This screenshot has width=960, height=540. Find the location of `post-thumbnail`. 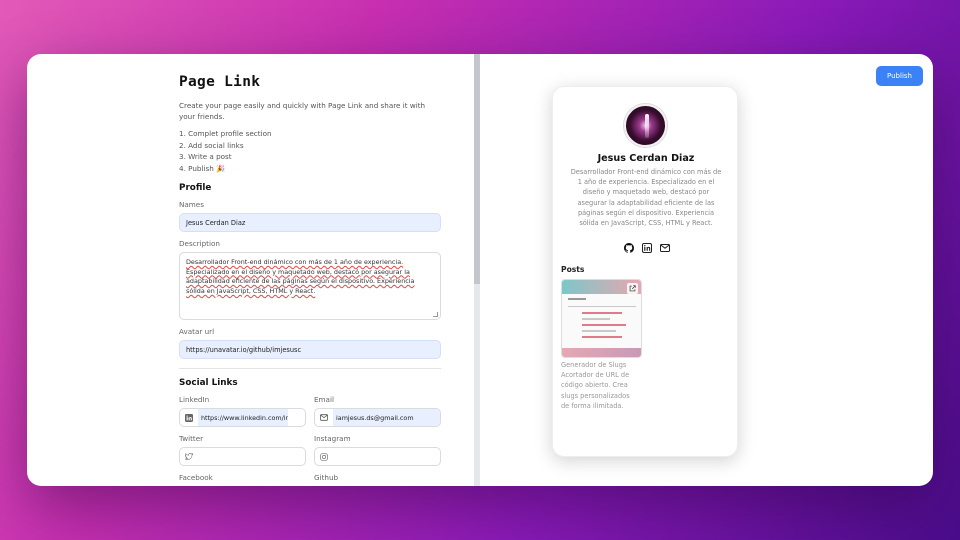

post-thumbnail is located at coordinates (601, 318).